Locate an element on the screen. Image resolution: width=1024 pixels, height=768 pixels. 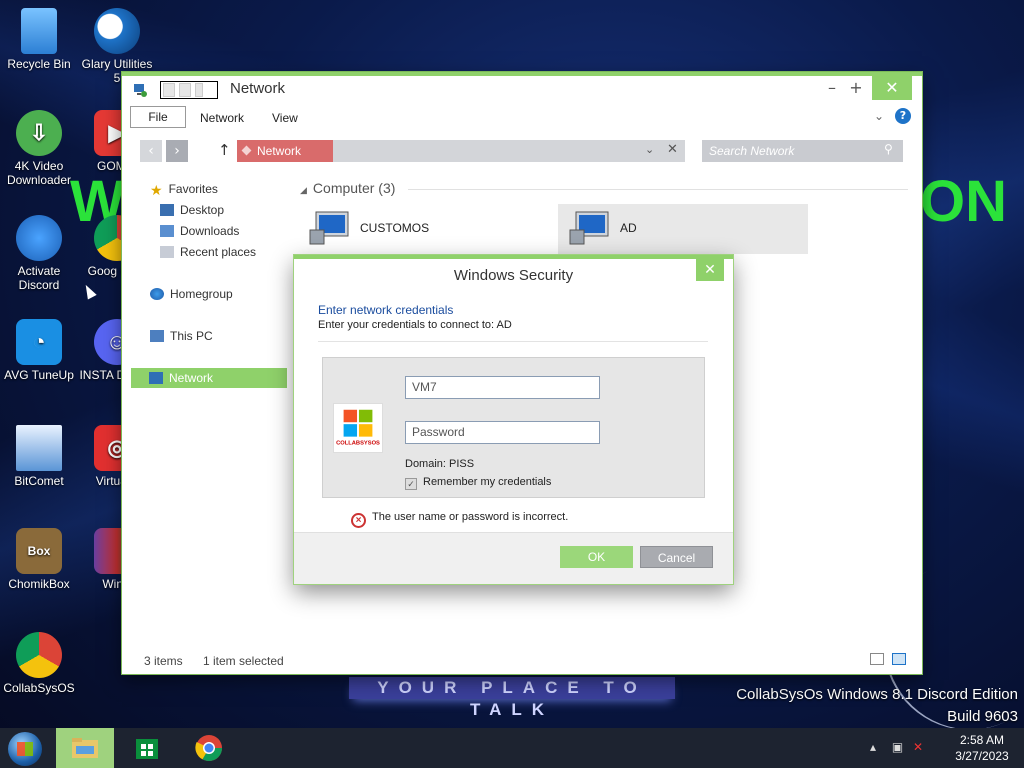
downloads-folder-icon is located at coordinates (167, 231).